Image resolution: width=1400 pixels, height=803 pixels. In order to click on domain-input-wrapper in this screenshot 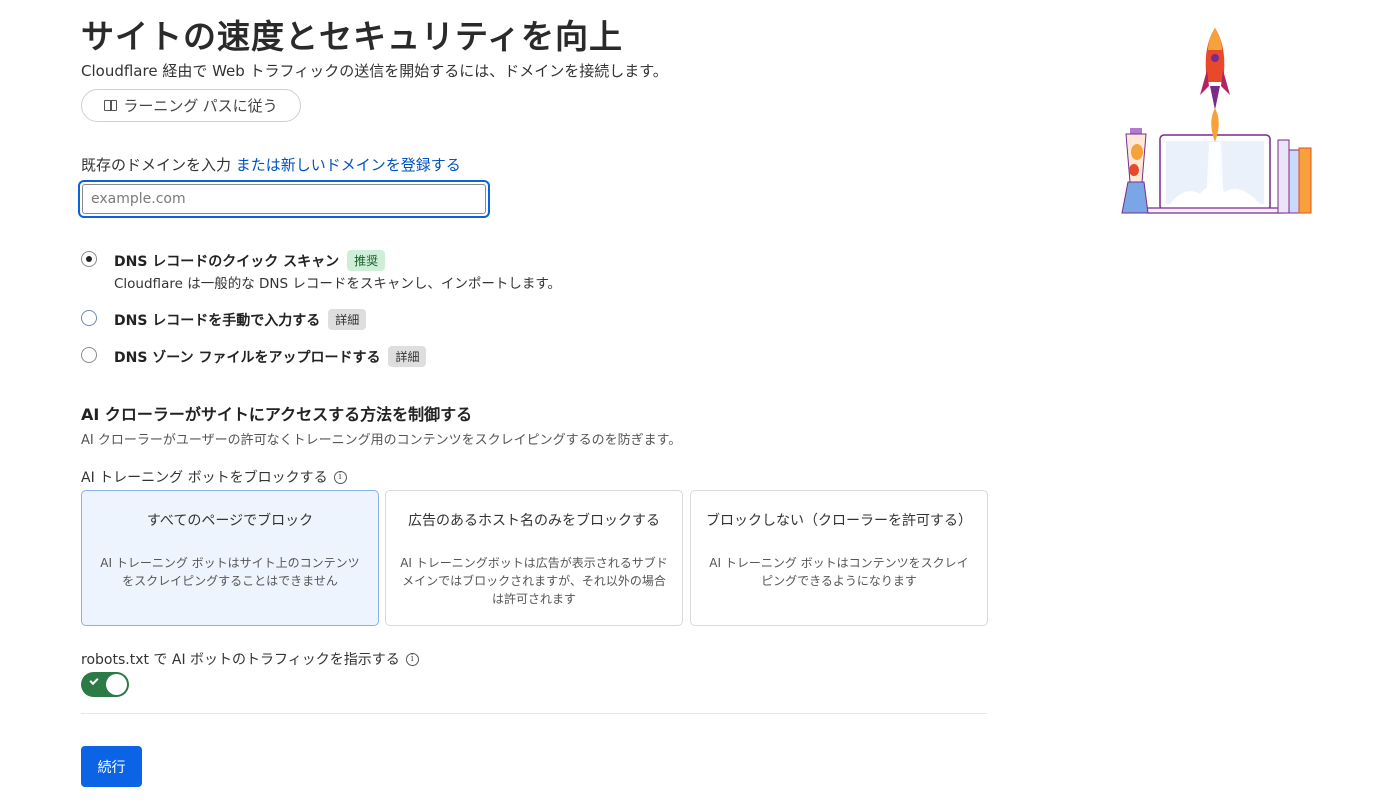, I will do `click(284, 199)`.